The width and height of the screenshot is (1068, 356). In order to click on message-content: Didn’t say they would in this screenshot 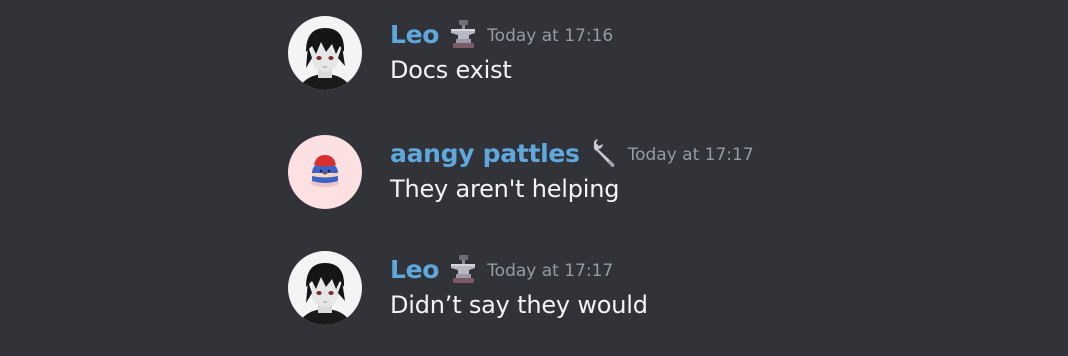, I will do `click(519, 305)`.